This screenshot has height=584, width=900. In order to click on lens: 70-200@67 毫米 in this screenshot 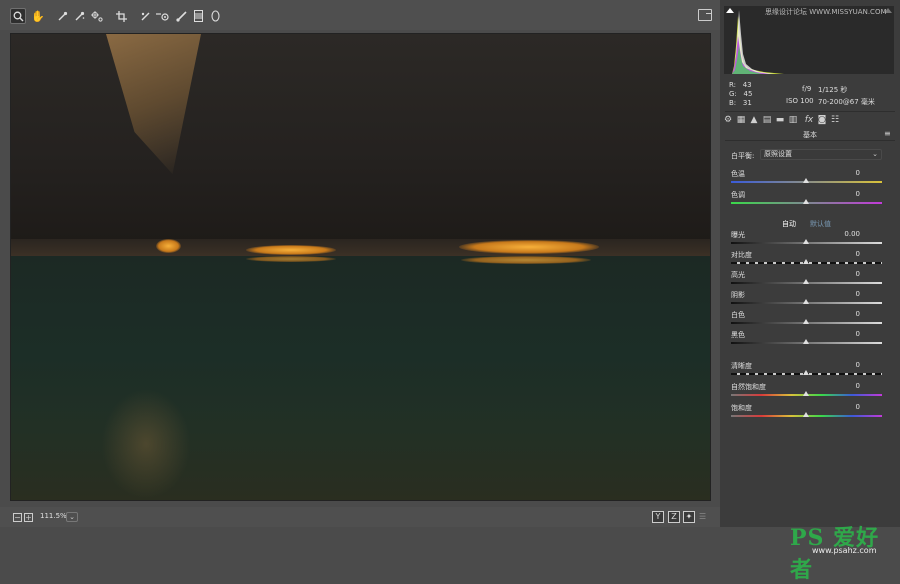, I will do `click(846, 102)`.